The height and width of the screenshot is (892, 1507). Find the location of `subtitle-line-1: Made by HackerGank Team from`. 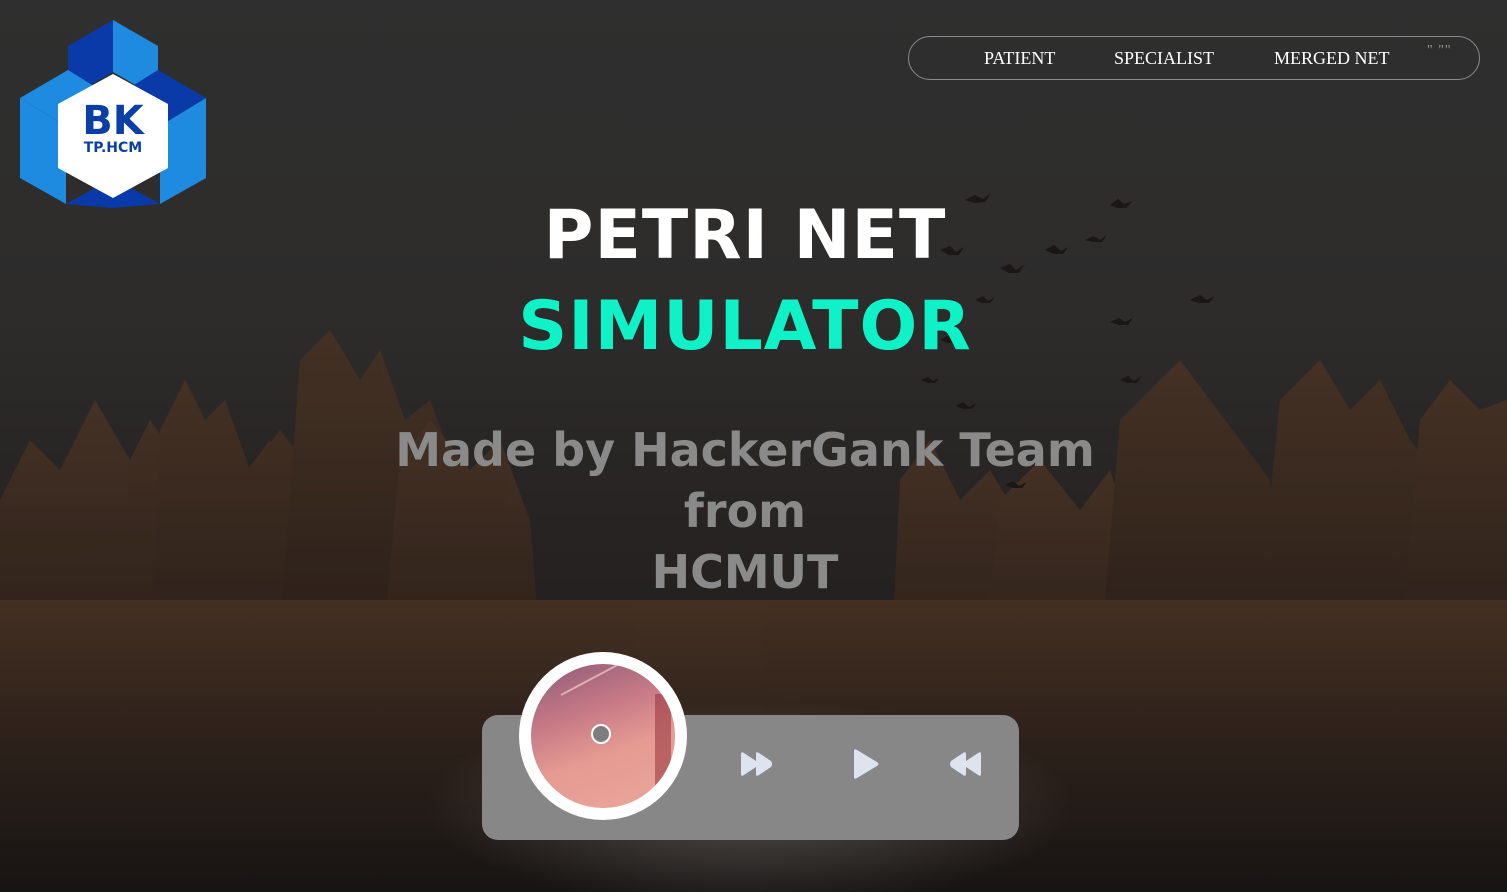

subtitle-line-1: Made by HackerGank Team from is located at coordinates (745, 480).